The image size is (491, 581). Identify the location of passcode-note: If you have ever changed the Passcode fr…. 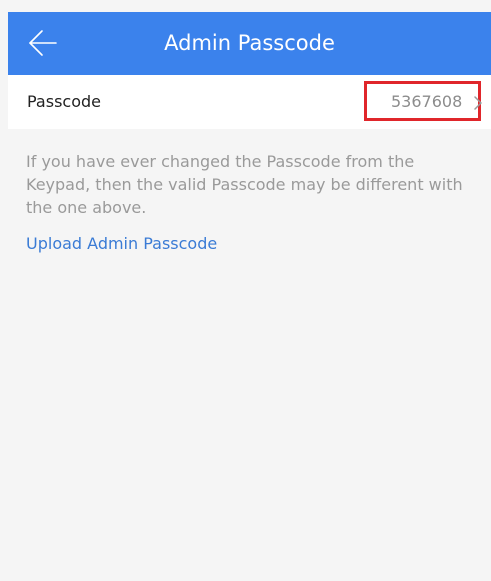
(244, 184).